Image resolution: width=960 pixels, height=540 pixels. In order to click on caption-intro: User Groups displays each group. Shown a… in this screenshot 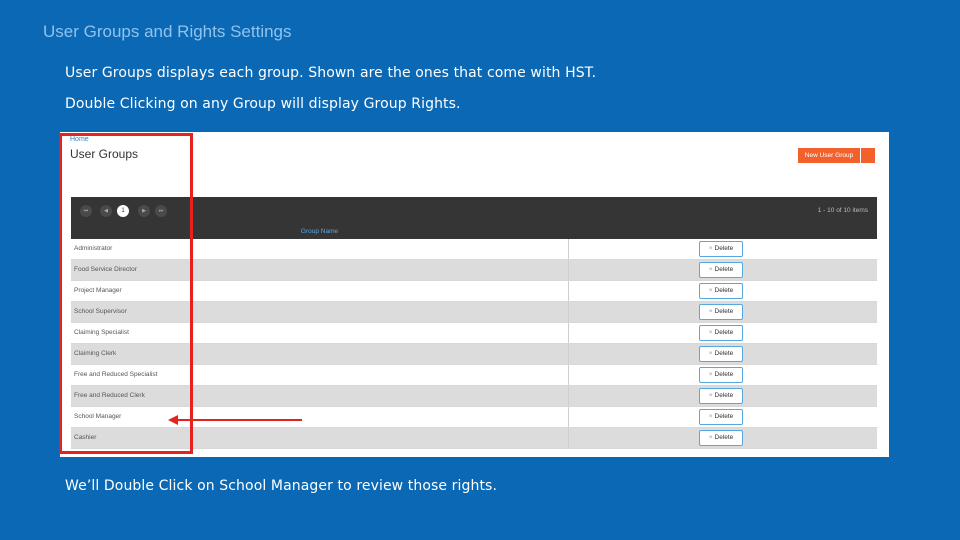, I will do `click(331, 73)`.